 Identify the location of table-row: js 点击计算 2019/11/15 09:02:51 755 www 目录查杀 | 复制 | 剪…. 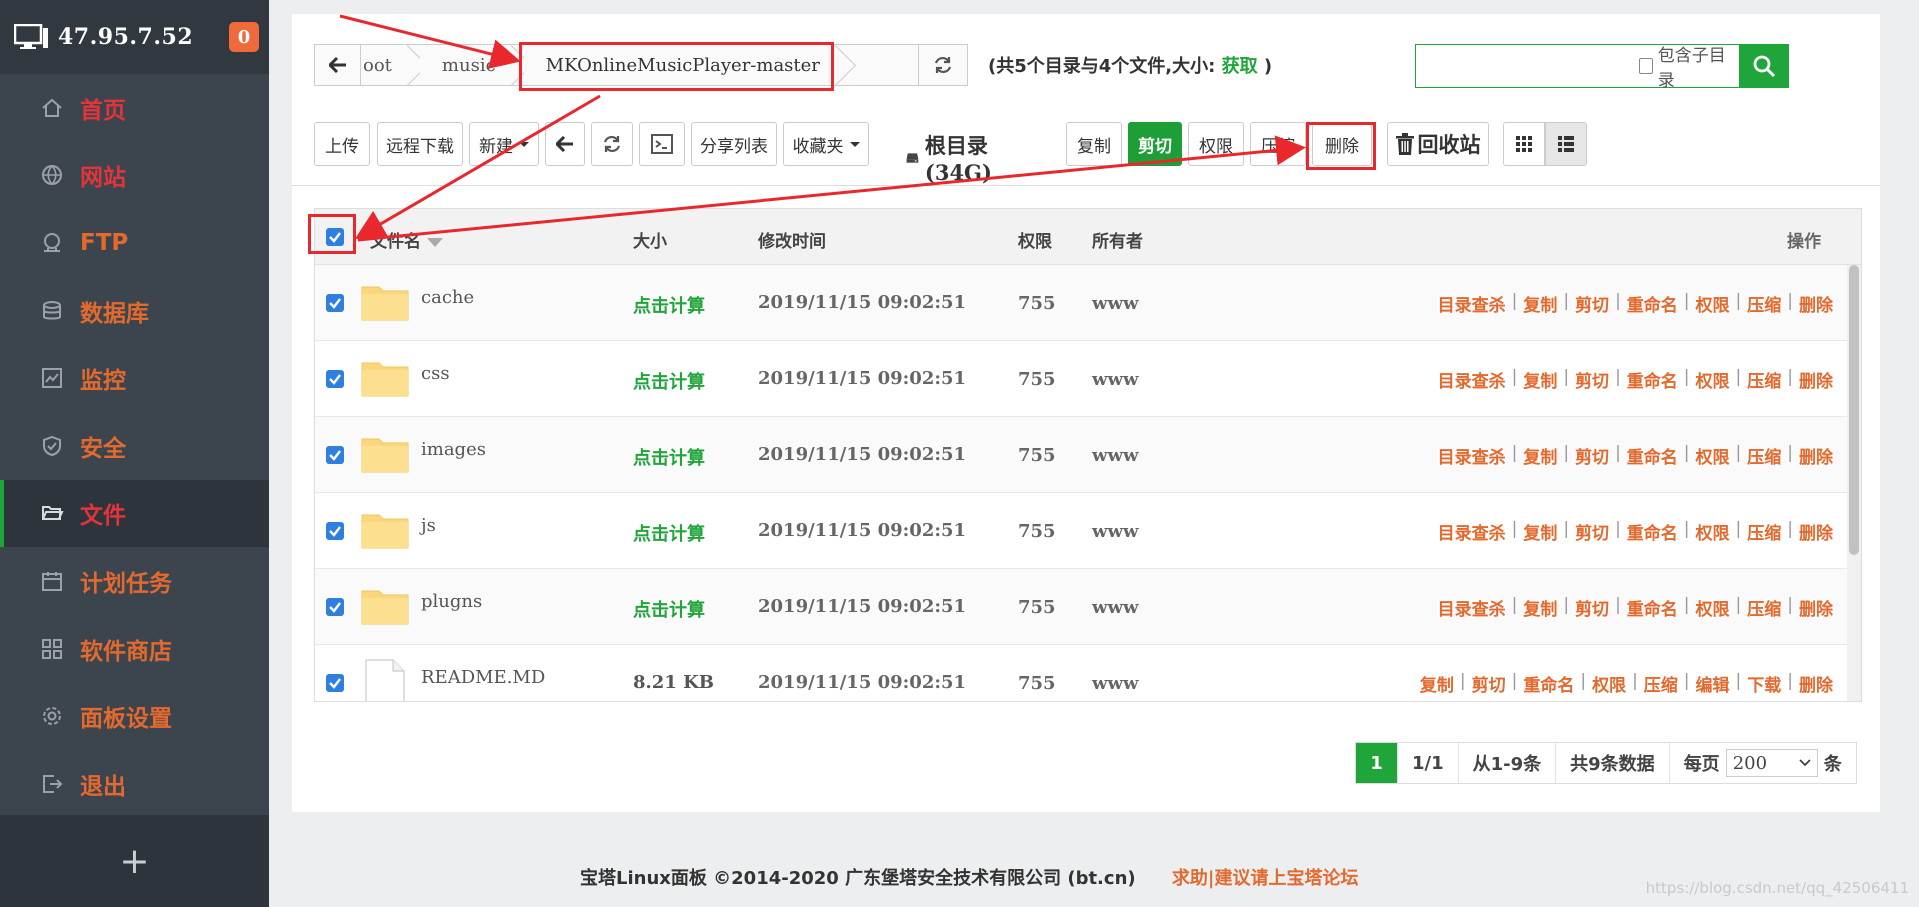
(1088, 531).